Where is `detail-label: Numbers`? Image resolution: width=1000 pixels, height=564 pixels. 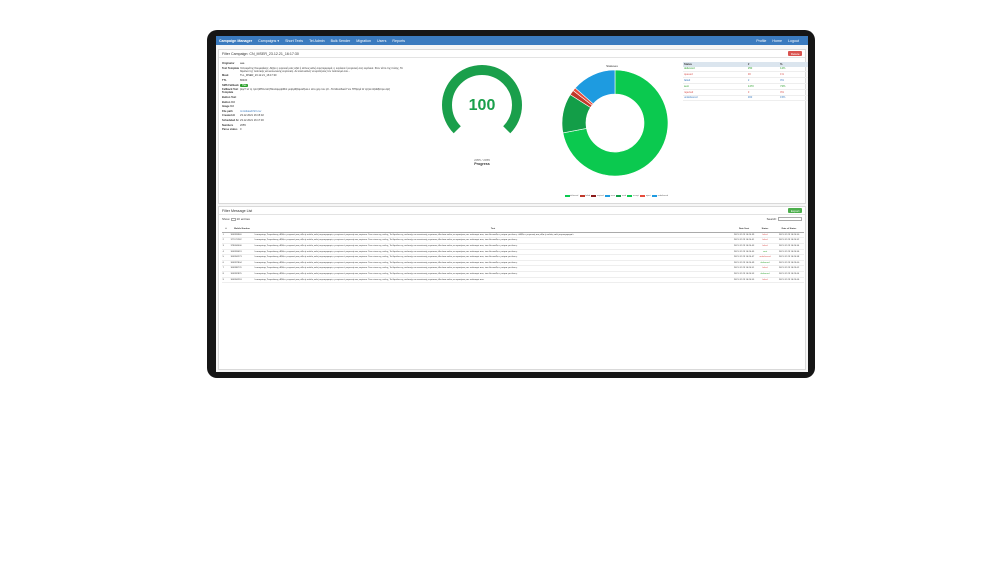
detail-label: Numbers is located at coordinates (228, 125).